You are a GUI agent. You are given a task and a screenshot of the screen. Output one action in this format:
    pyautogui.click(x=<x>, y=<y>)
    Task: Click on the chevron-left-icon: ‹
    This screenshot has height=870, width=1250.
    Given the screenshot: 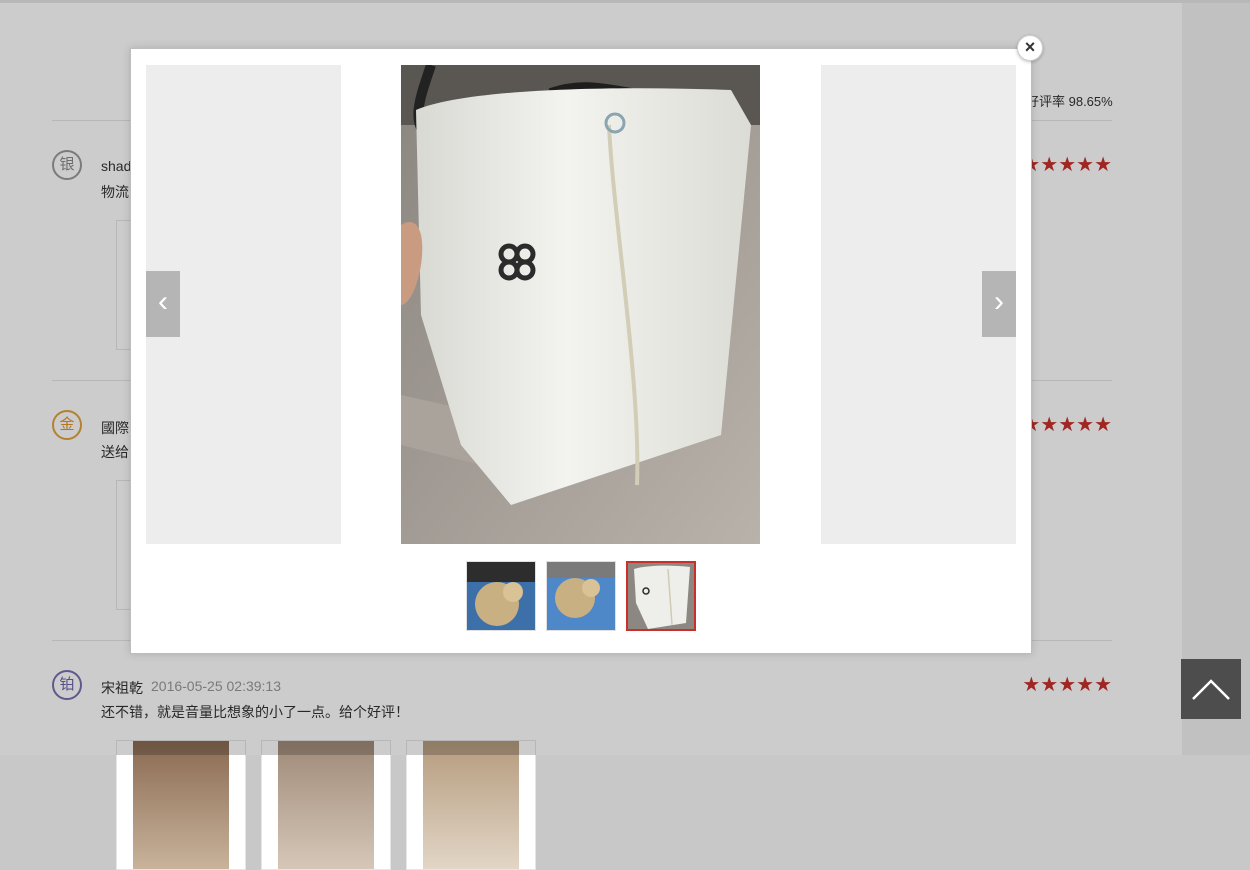 What is the action you would take?
    pyautogui.click(x=163, y=301)
    